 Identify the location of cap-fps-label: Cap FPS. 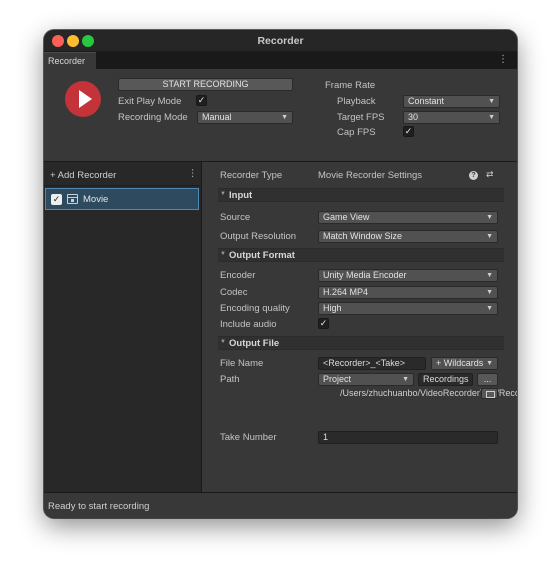
(356, 132).